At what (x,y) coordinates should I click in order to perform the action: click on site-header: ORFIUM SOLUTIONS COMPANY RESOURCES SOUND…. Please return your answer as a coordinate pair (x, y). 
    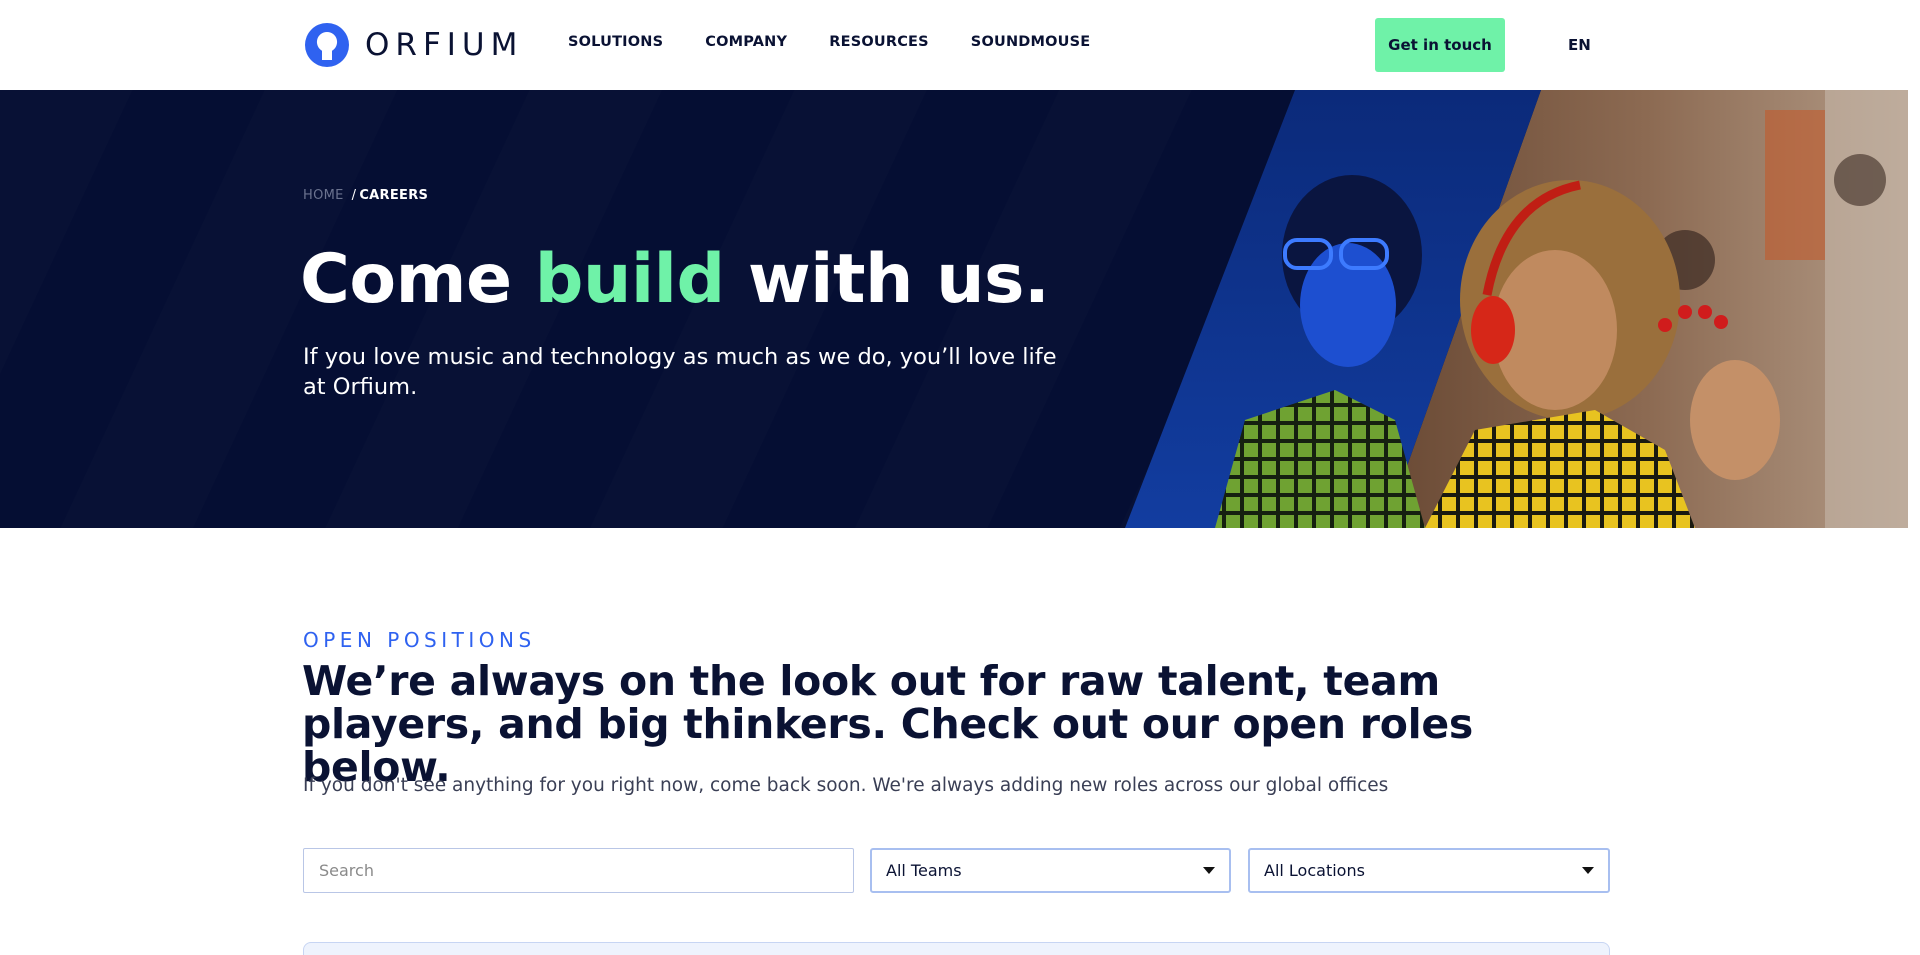
    Looking at the image, I should click on (960, 45).